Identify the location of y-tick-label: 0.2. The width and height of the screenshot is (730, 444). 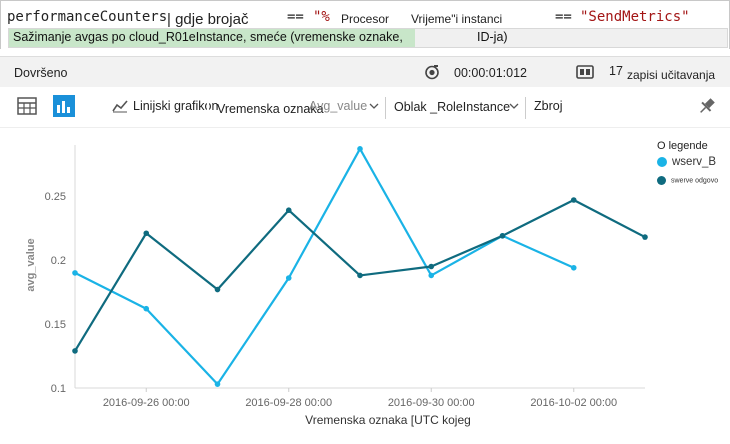
(58, 261).